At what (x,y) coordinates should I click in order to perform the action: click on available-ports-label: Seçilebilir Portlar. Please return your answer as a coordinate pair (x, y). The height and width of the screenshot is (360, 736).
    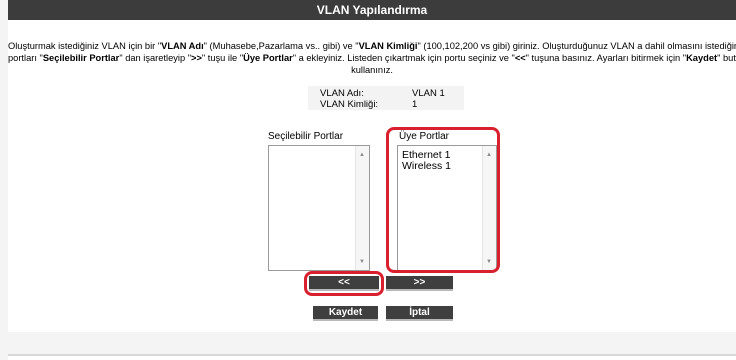
    Looking at the image, I should click on (306, 136).